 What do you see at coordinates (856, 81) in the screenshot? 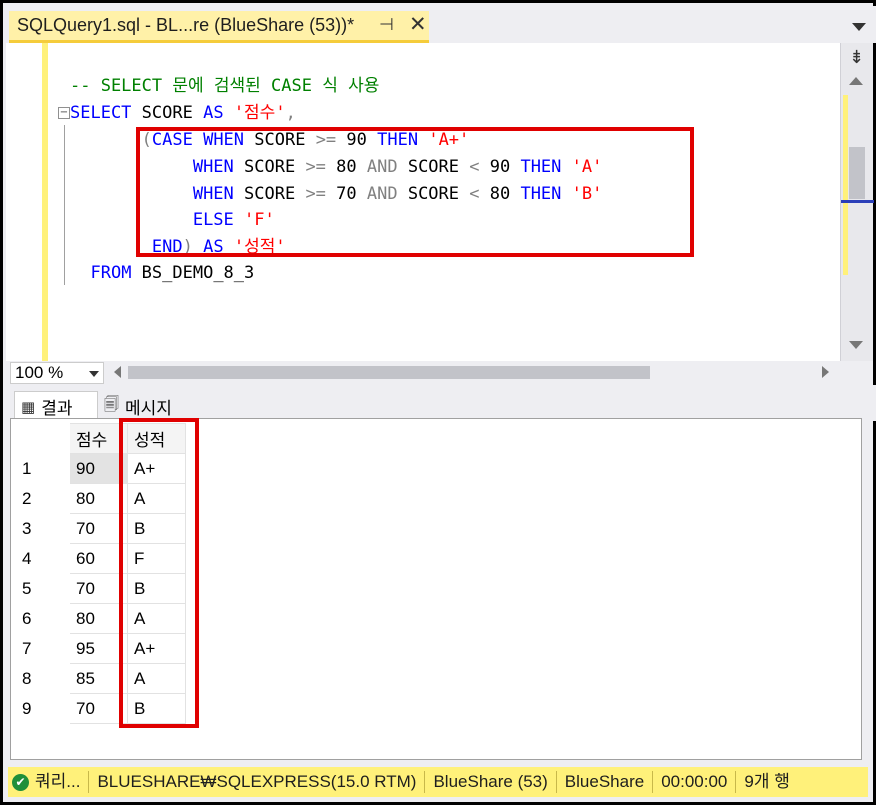
I see `scroll-up-icon` at bounding box center [856, 81].